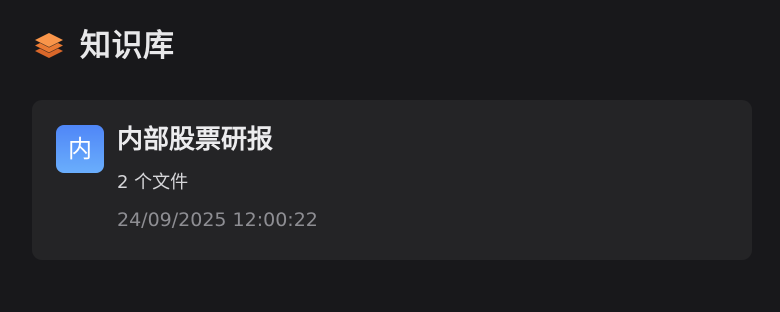  What do you see at coordinates (153, 182) in the screenshot?
I see `knowledge-base-file-count: 2 个文件` at bounding box center [153, 182].